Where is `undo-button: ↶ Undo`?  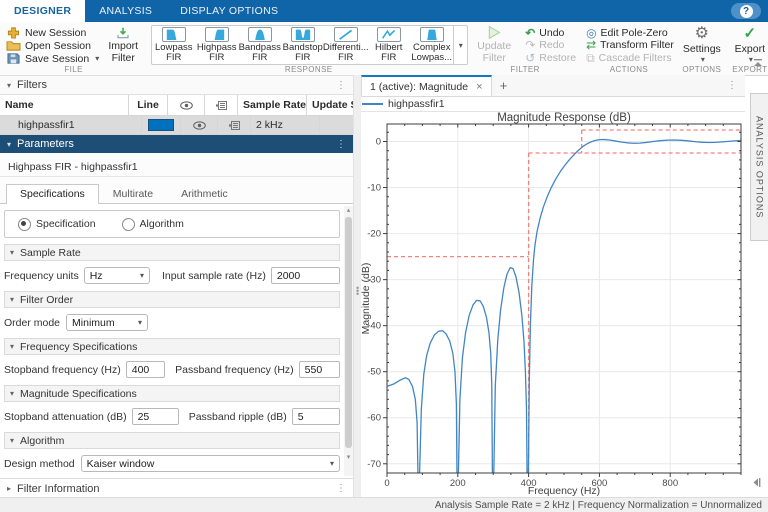 undo-button: ↶ Undo is located at coordinates (550, 33).